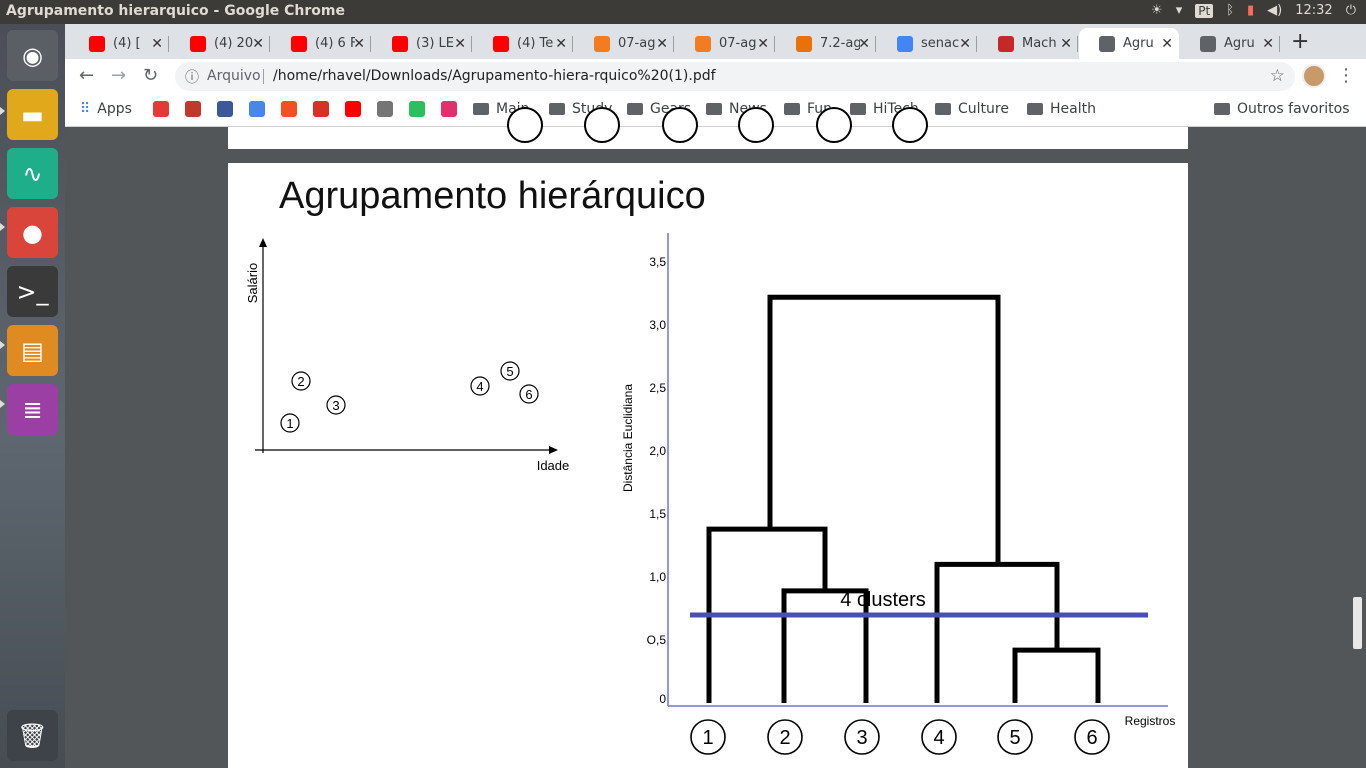 This screenshot has width=1366, height=768. What do you see at coordinates (1274, 10) in the screenshot?
I see `volume-icon: ◀)` at bounding box center [1274, 10].